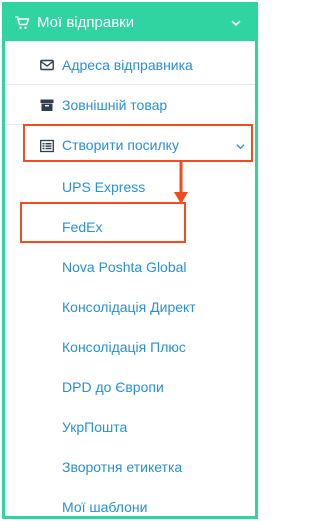 This screenshot has height=521, width=320. Describe the element at coordinates (115, 105) in the screenshot. I see `menu-item-label: Зовнішній товар` at that location.